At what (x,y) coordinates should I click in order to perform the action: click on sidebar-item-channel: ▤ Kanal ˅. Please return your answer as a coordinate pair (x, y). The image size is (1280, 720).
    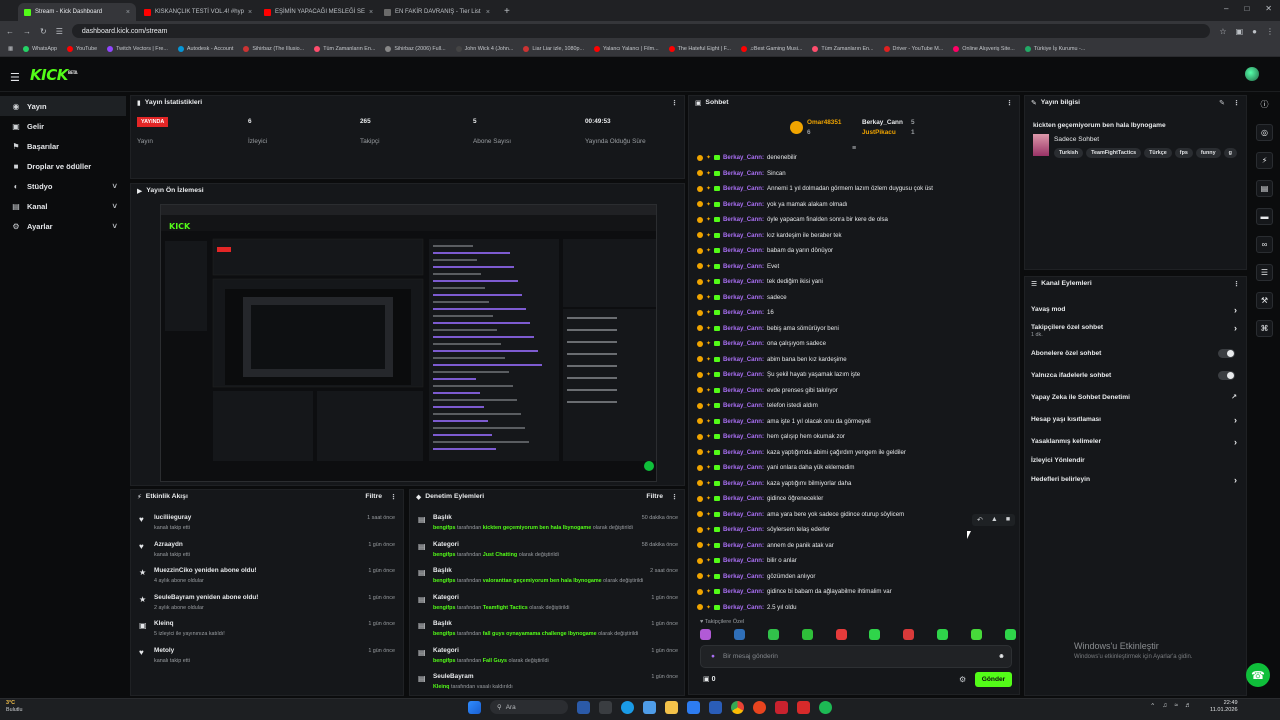
    Looking at the image, I should click on (63, 206).